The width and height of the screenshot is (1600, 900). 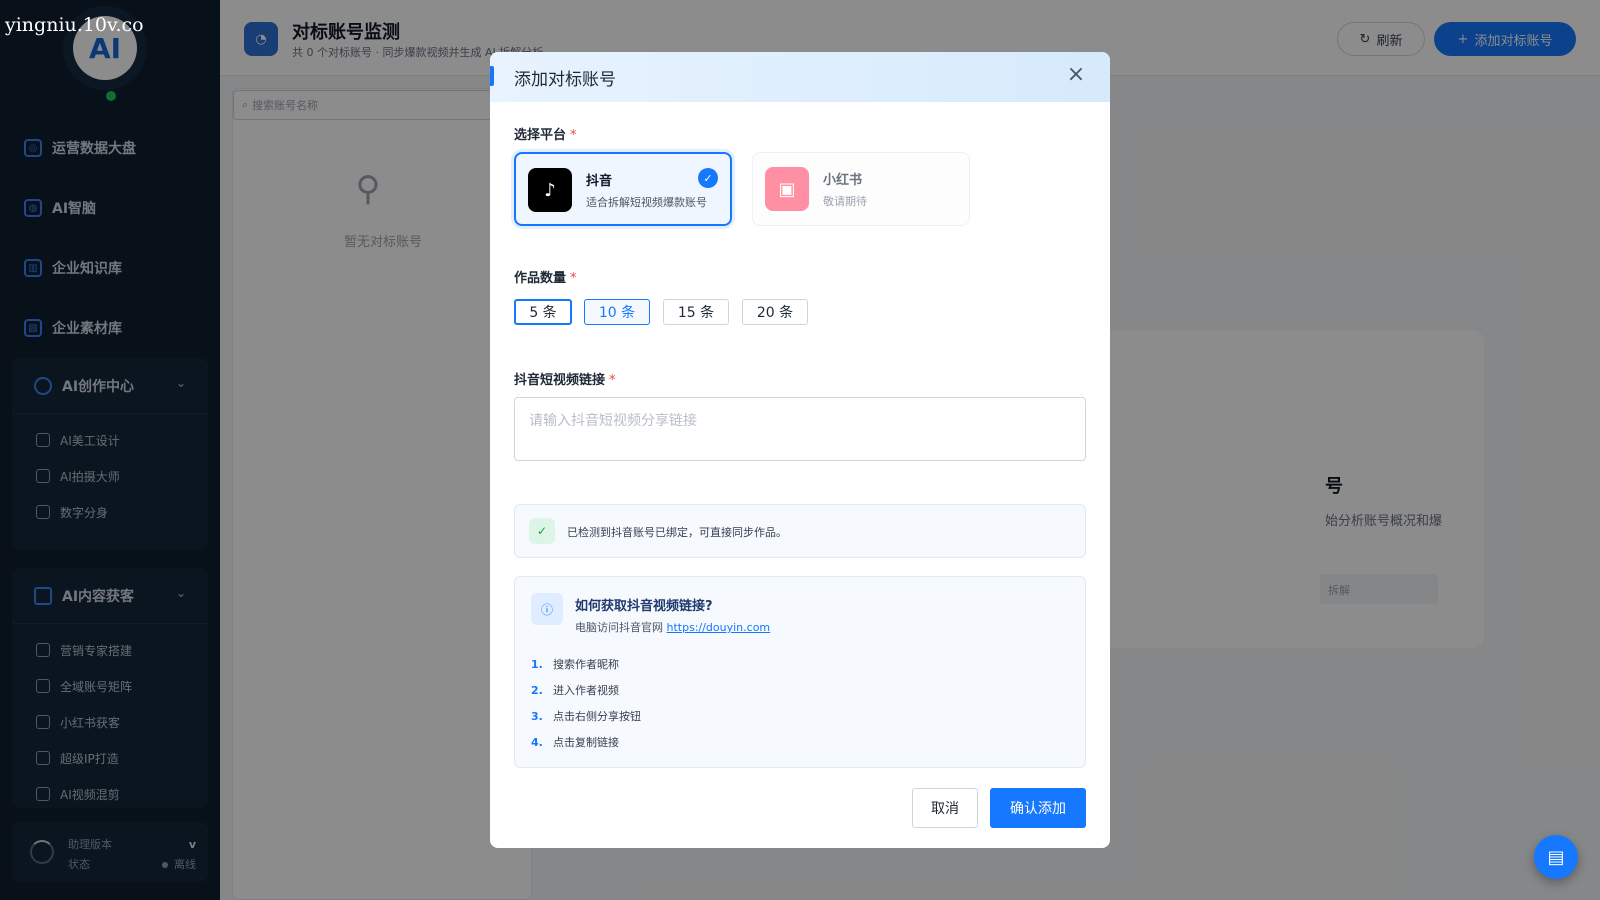 I want to click on step-number: 4., so click(x=537, y=742).